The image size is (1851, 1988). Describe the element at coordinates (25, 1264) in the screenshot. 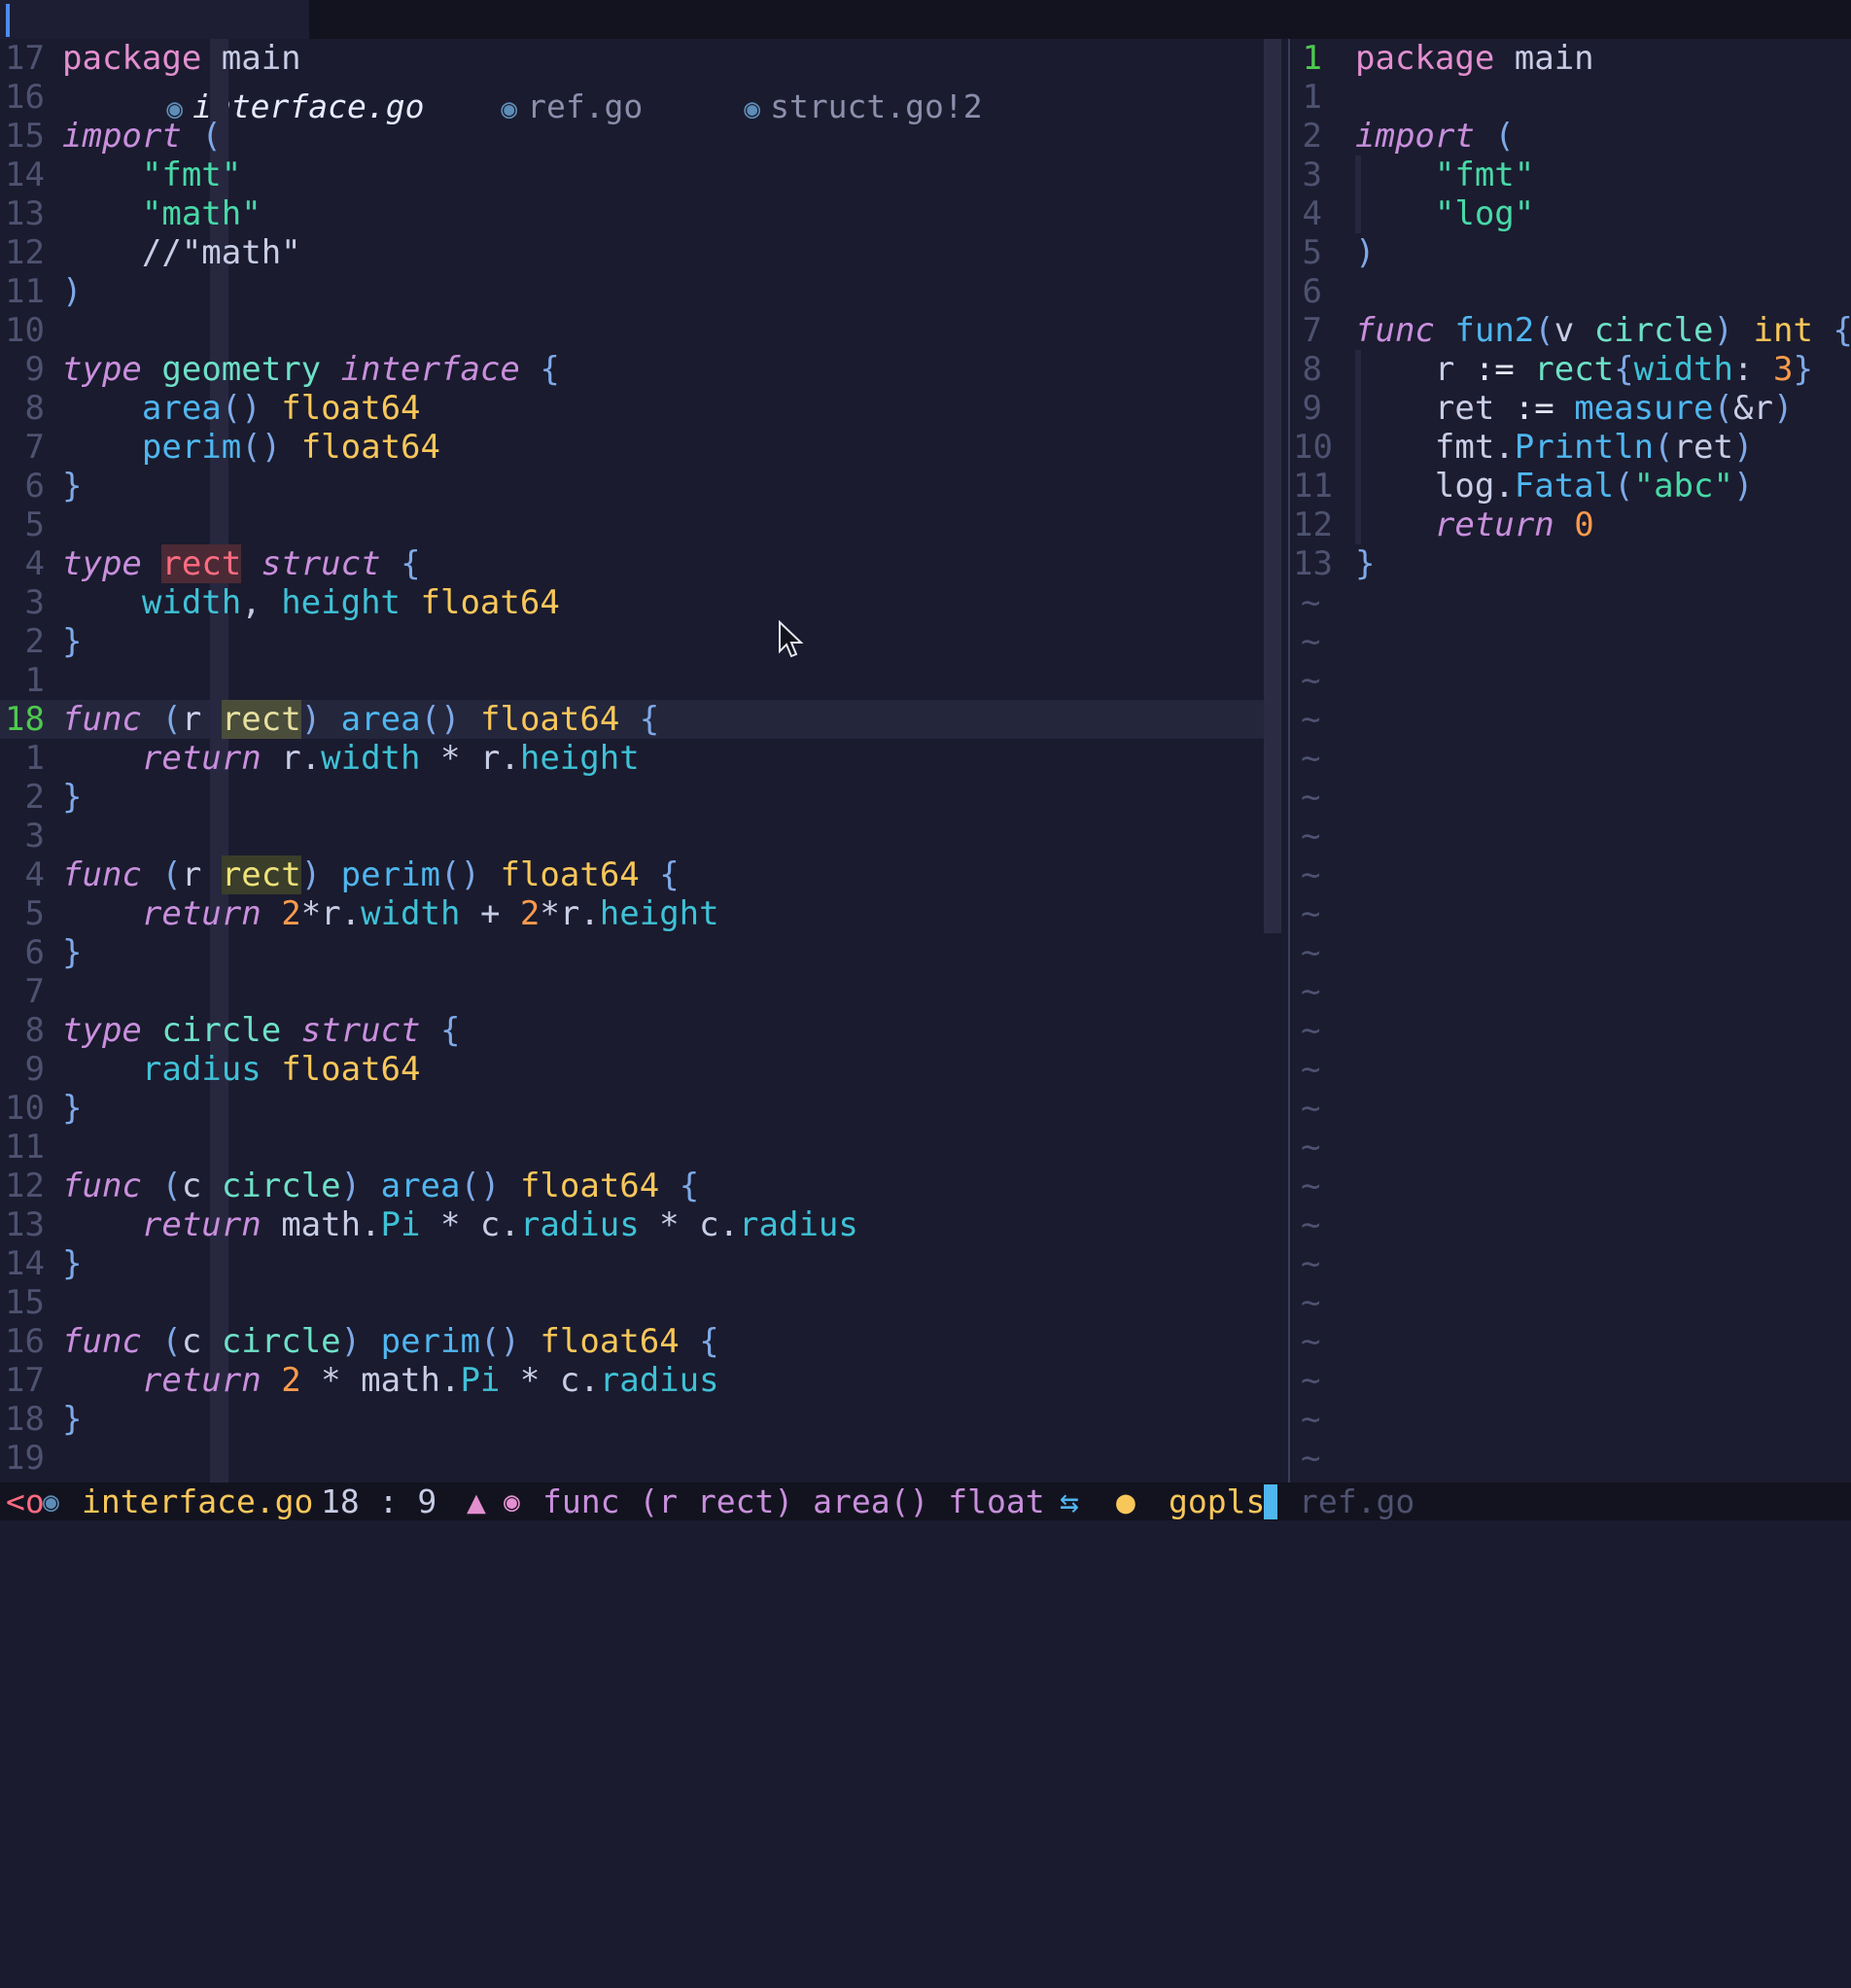

I see `line-number: 14` at that location.